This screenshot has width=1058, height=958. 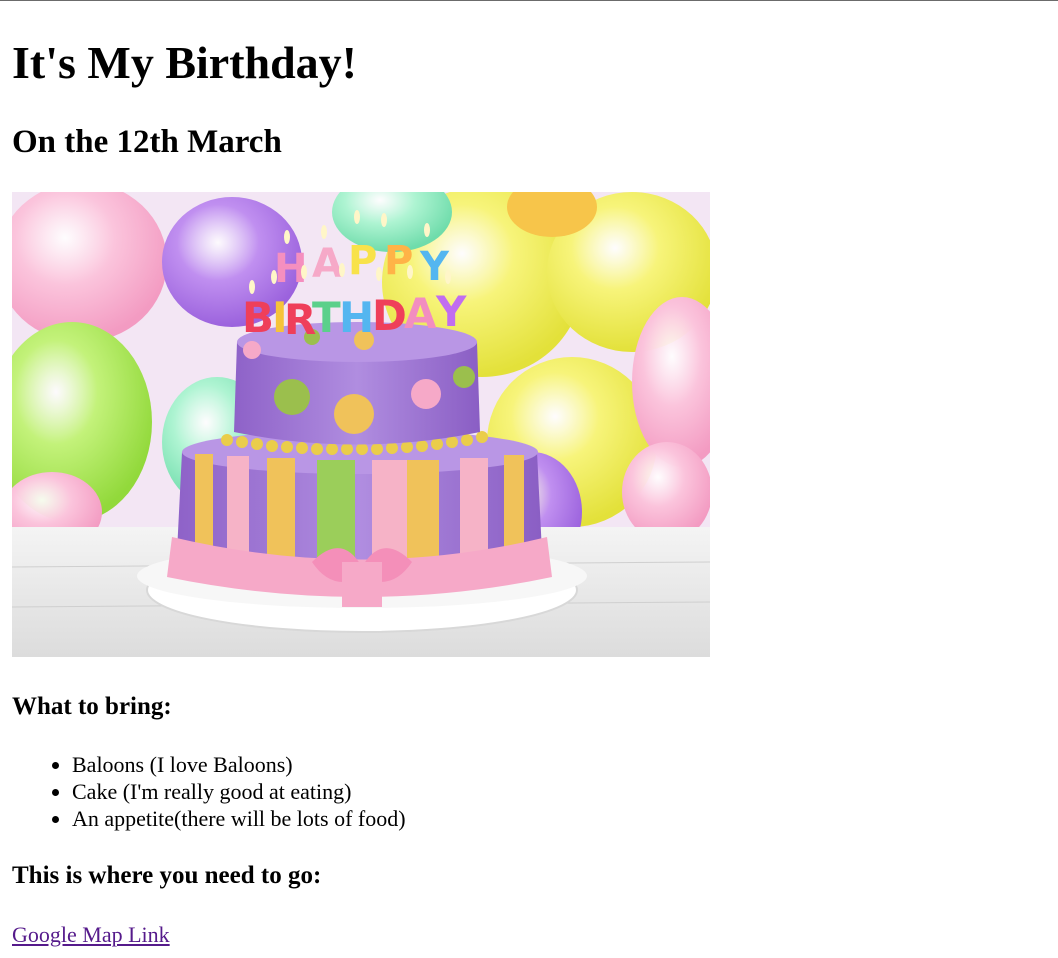 I want to click on page-subtitle: On the 12th March, so click(x=147, y=142).